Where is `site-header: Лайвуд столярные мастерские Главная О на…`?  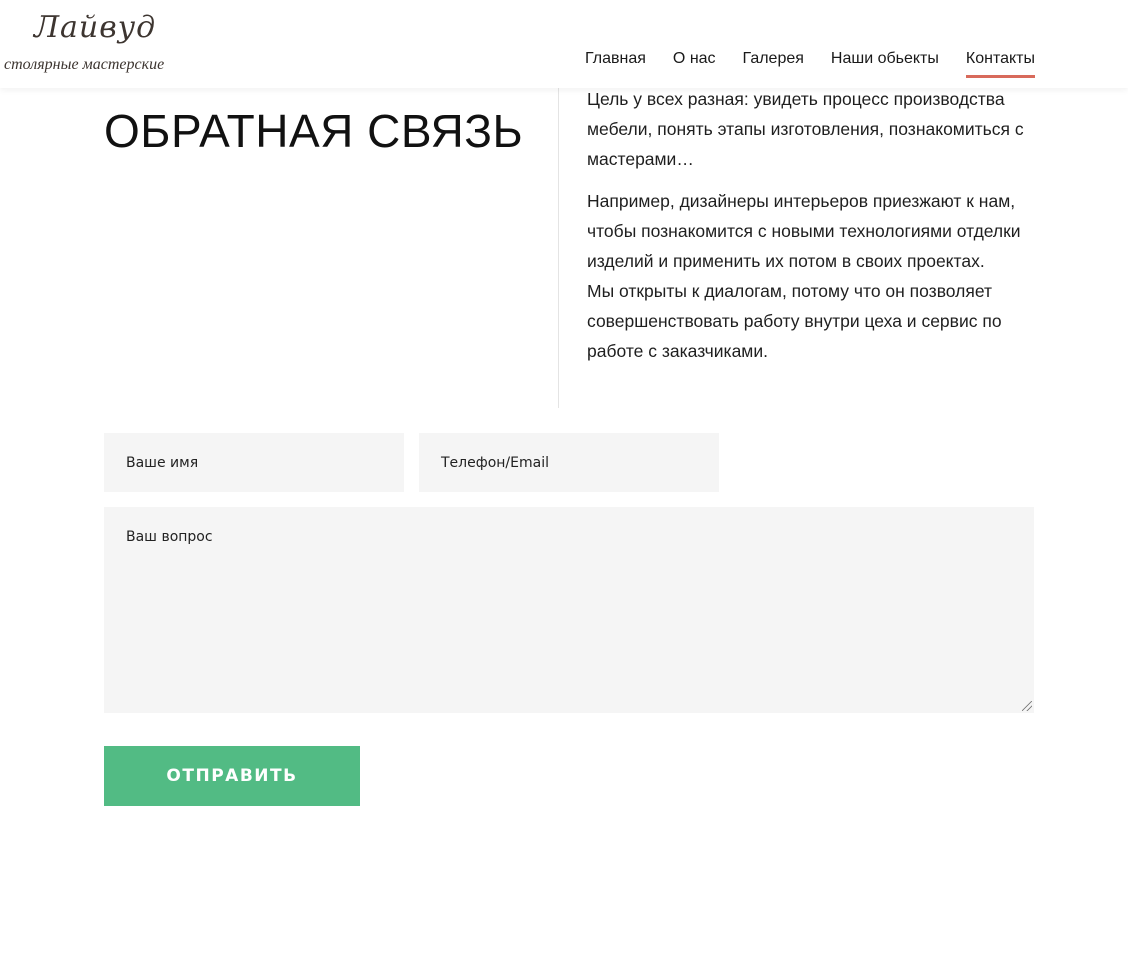
site-header: Лайвуд столярные мастерские Главная О на… is located at coordinates (564, 44).